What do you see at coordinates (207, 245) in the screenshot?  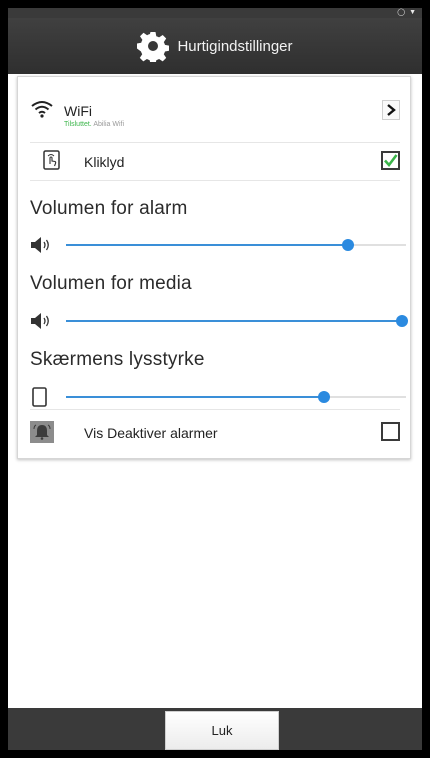 I see `alarm-volume-fill` at bounding box center [207, 245].